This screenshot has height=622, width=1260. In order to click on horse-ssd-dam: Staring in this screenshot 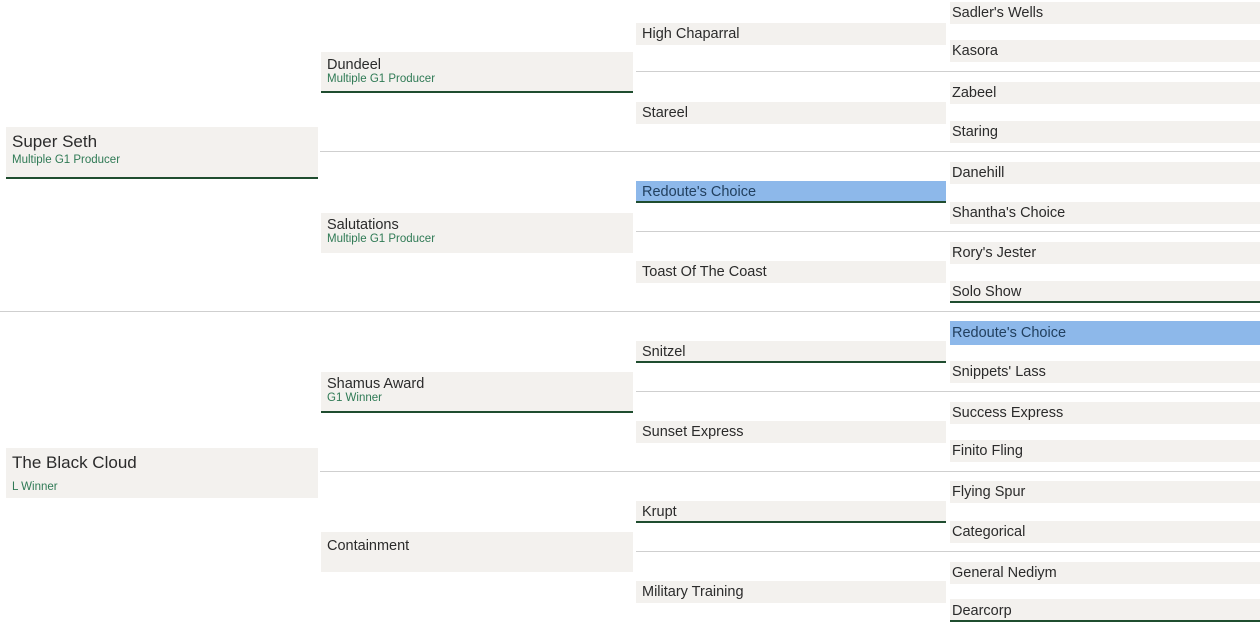, I will do `click(1105, 132)`.